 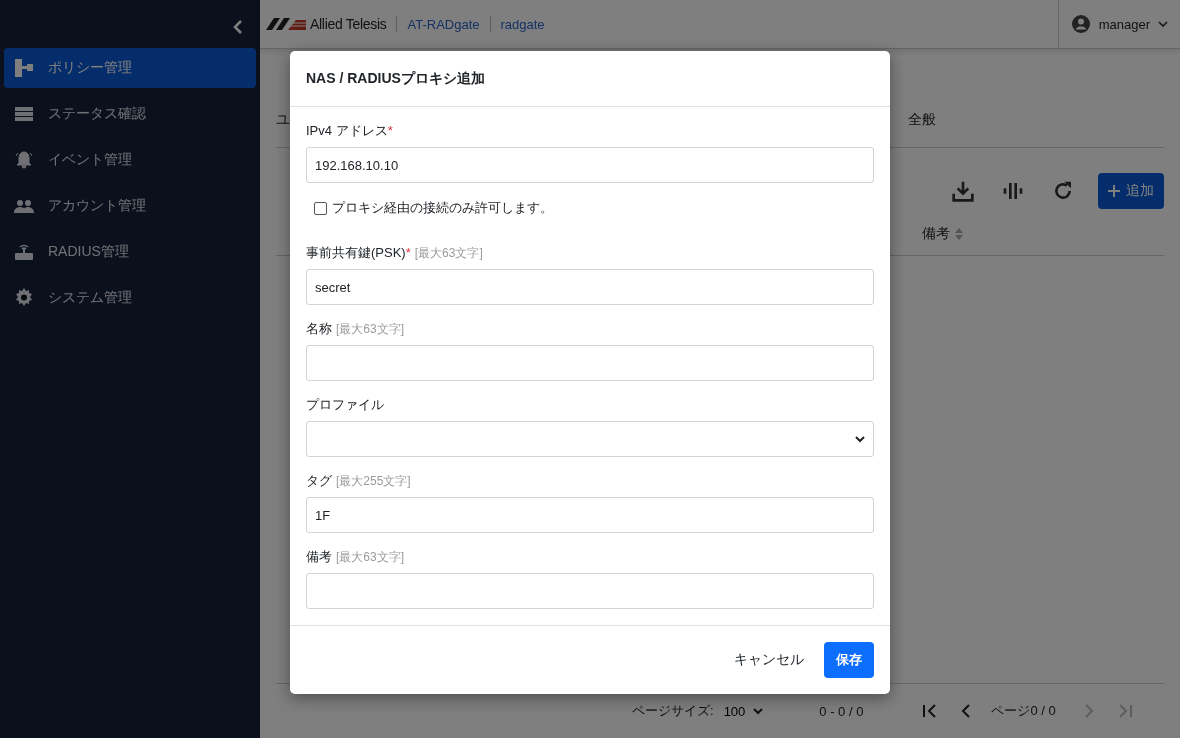 What do you see at coordinates (1131, 191) in the screenshot?
I see `add-button: 追加` at bounding box center [1131, 191].